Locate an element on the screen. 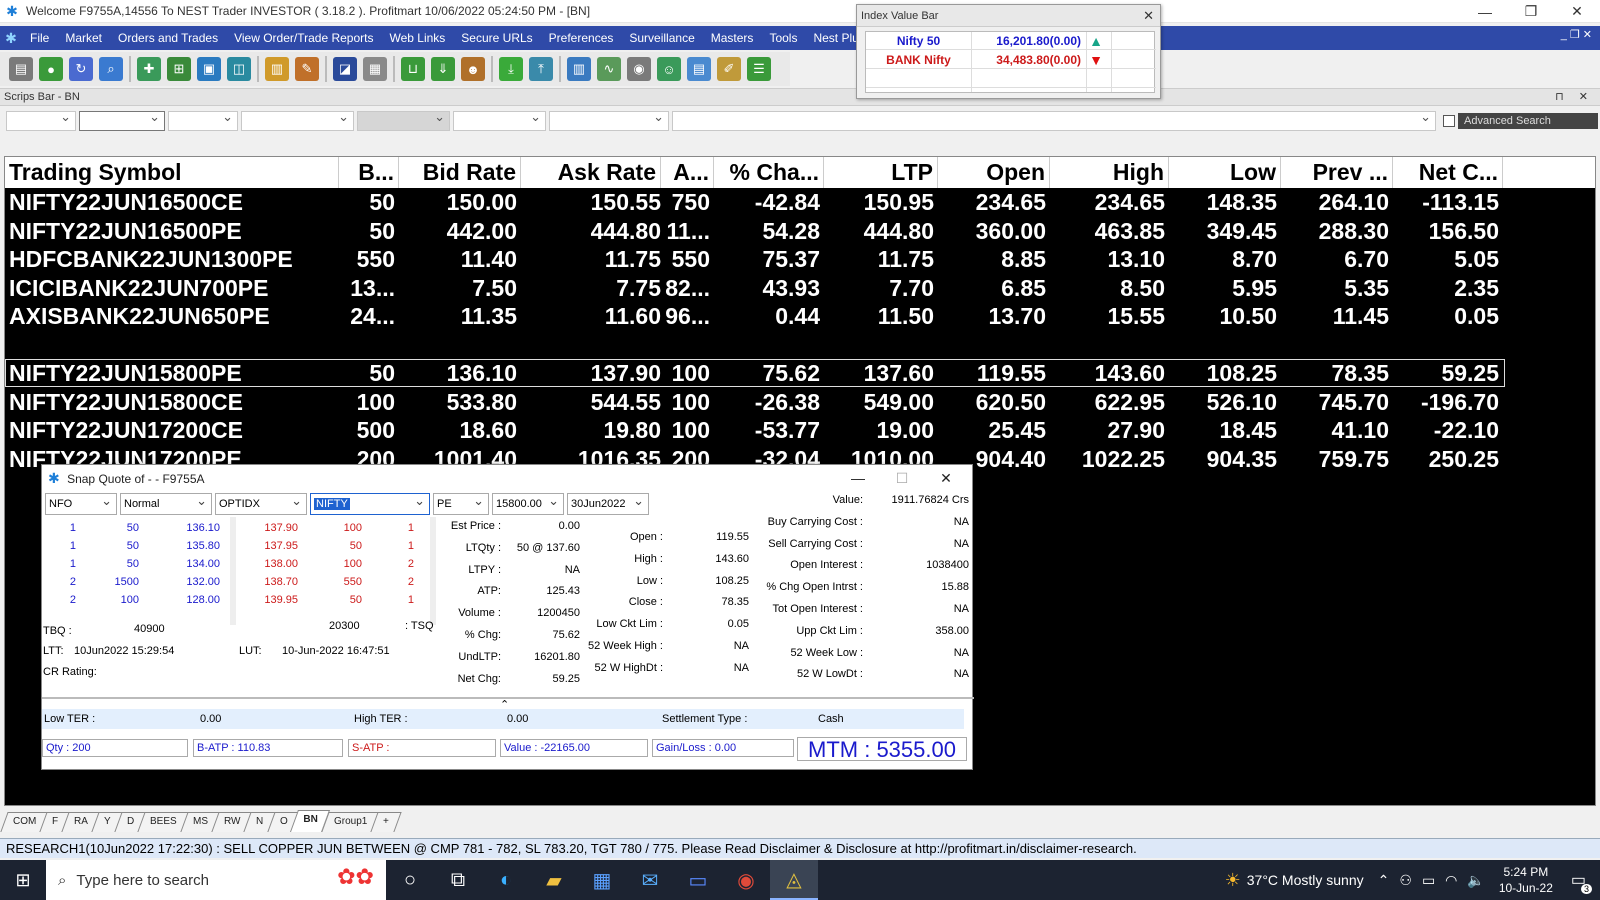 This screenshot has height=900, width=1600. close-button: ✕ is located at coordinates (1577, 11).